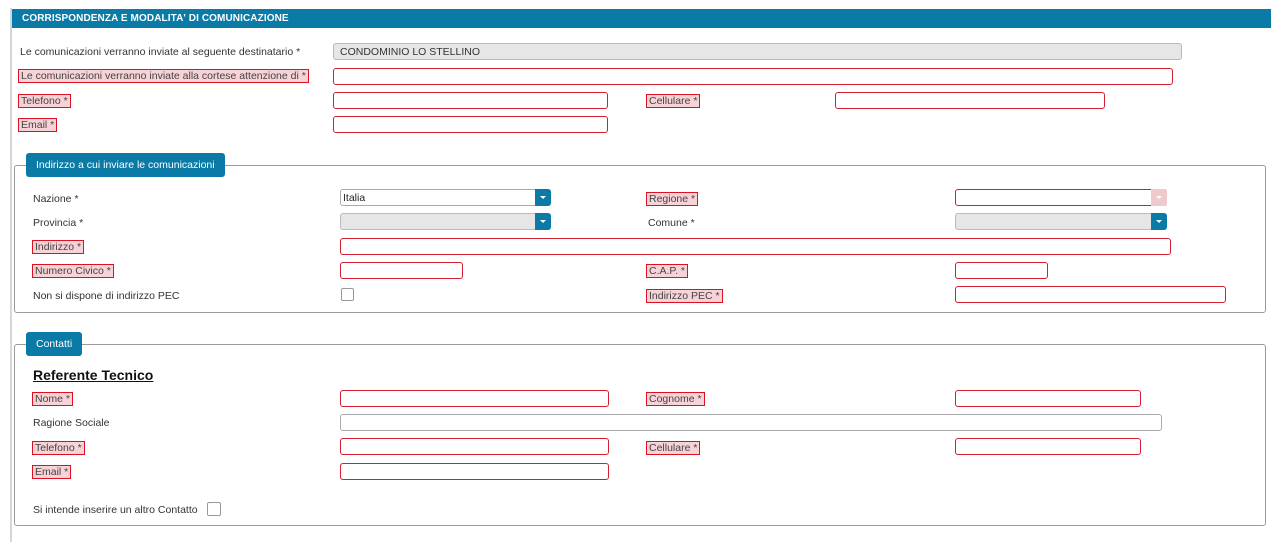 Image resolution: width=1272 pixels, height=542 pixels. I want to click on referente-telefono-input, so click(474, 446).